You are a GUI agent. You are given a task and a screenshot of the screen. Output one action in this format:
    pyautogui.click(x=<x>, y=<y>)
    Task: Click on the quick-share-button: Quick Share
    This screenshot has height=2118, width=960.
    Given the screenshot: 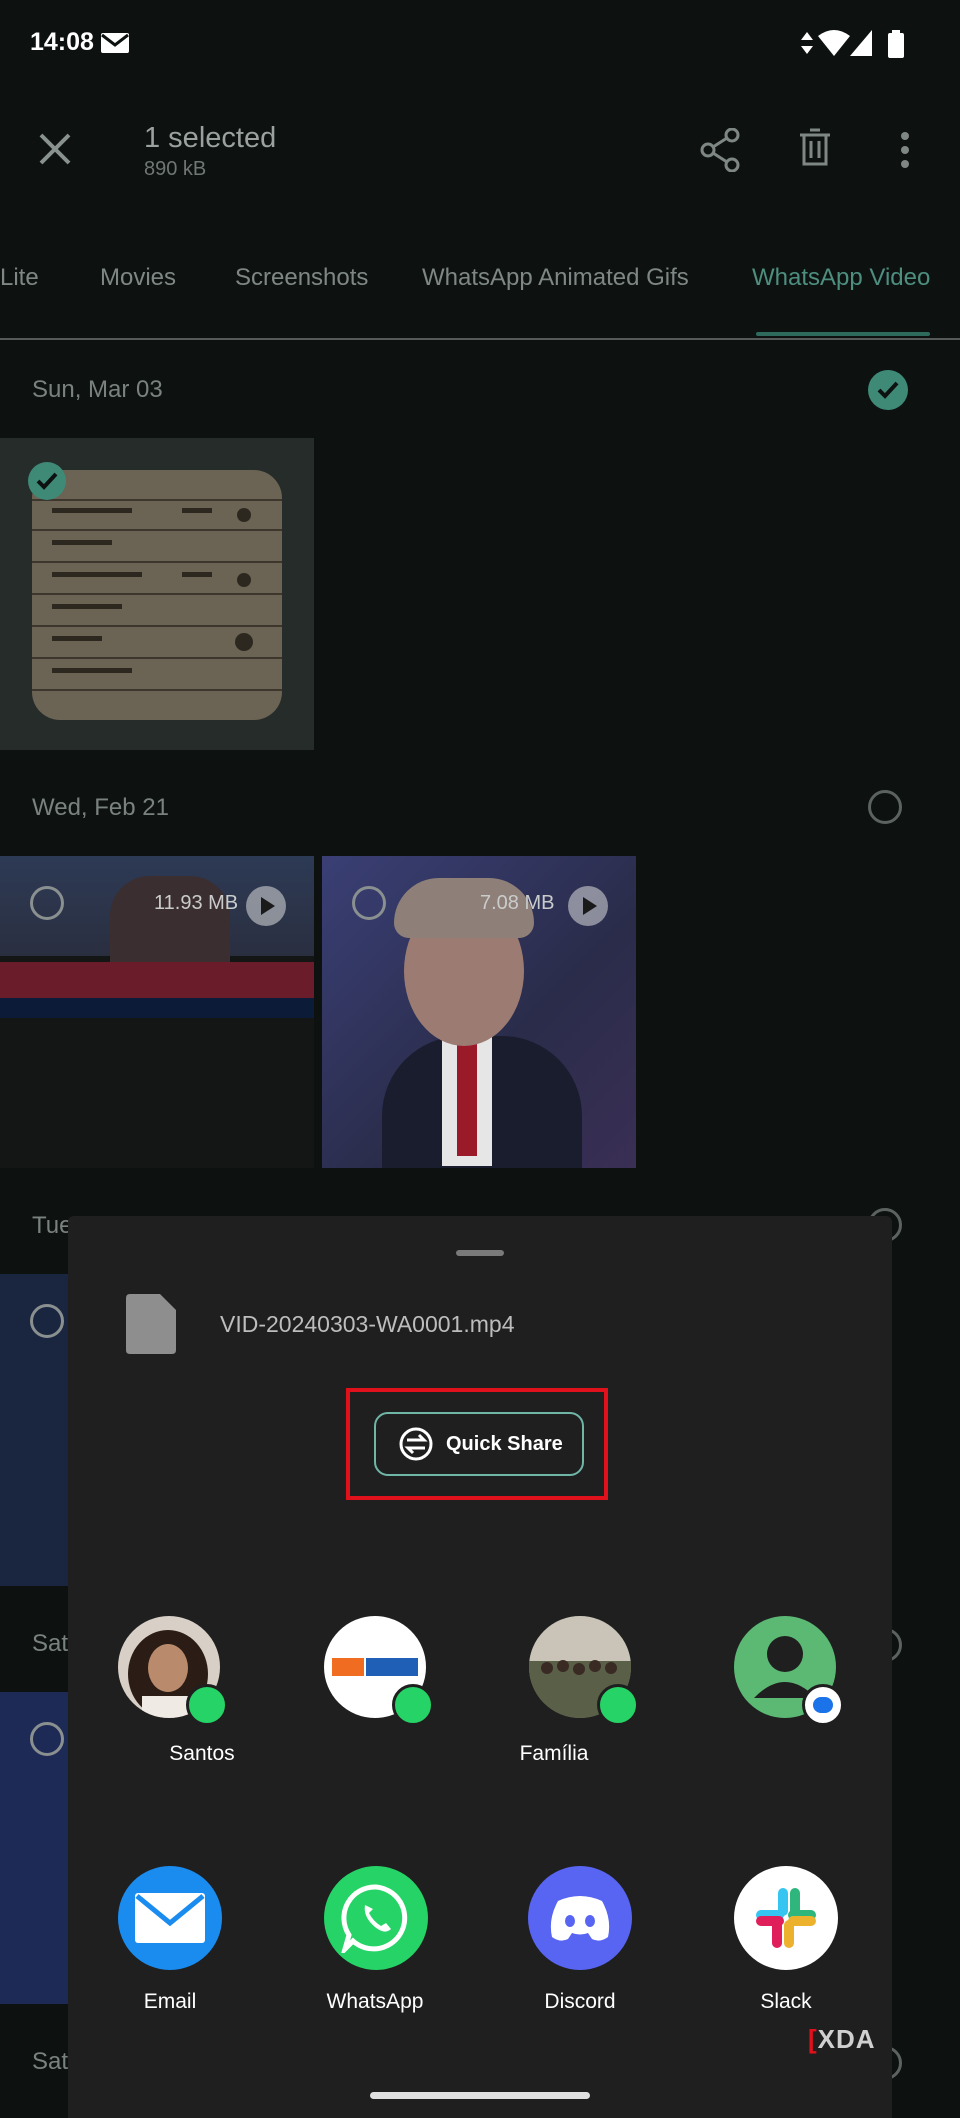 What is the action you would take?
    pyautogui.click(x=479, y=1444)
    